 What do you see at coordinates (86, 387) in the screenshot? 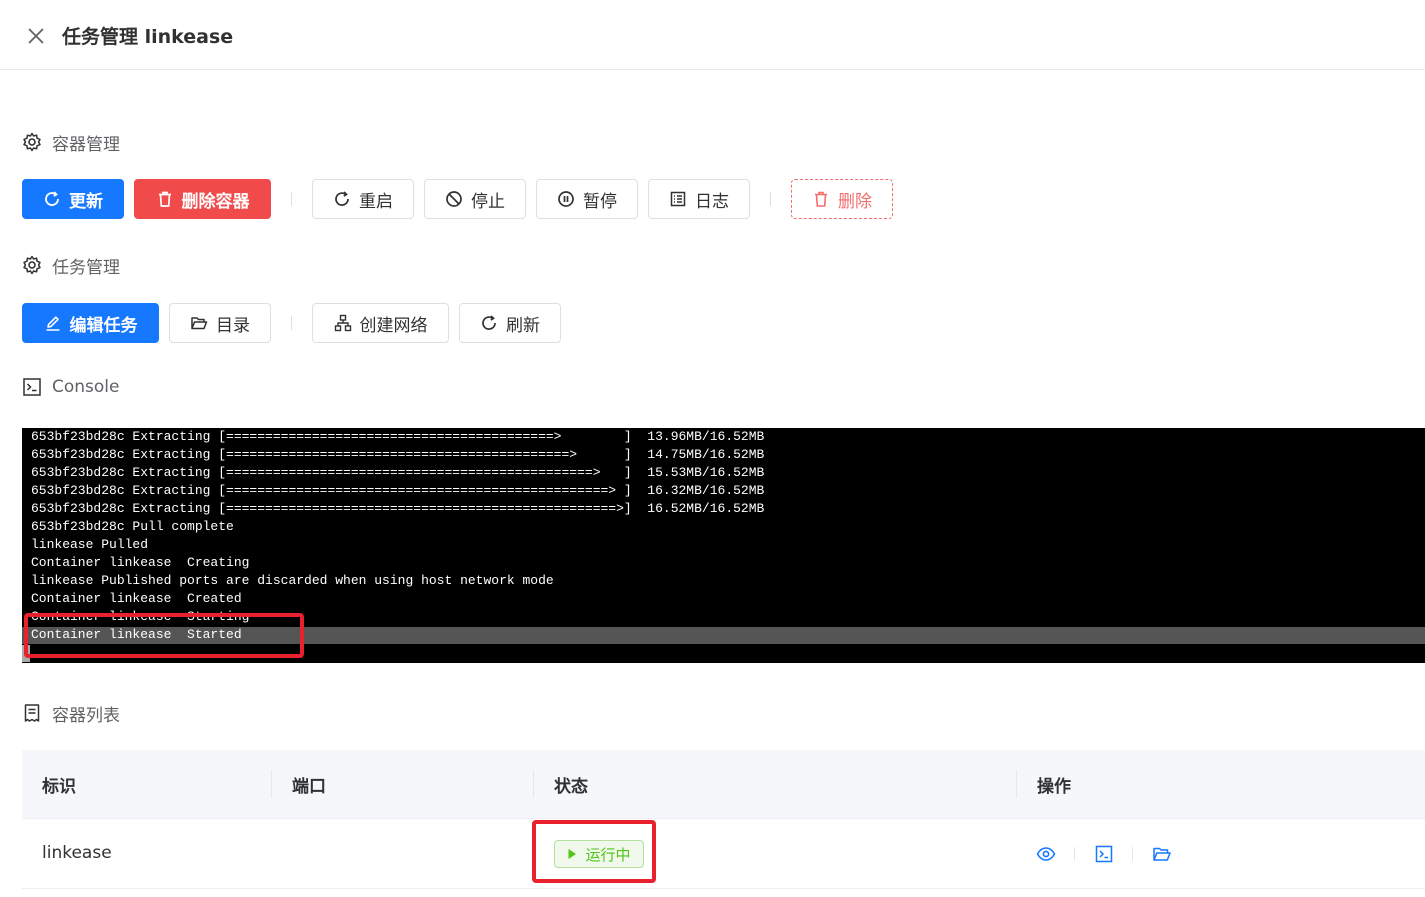
I see `section-title-label: Console` at bounding box center [86, 387].